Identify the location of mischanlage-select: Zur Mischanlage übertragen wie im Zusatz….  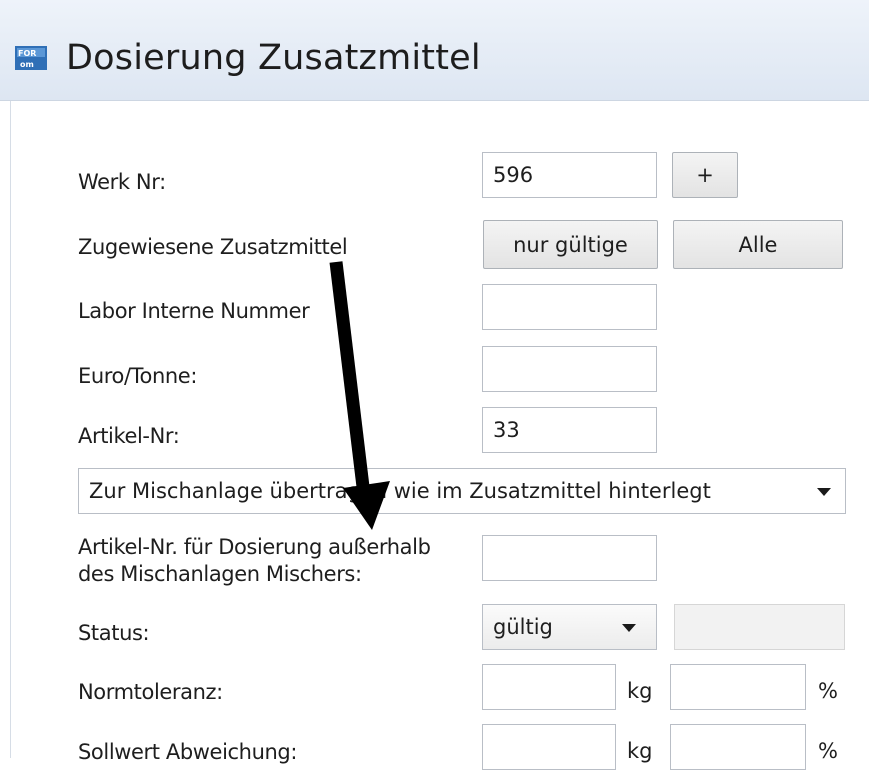
(462, 491).